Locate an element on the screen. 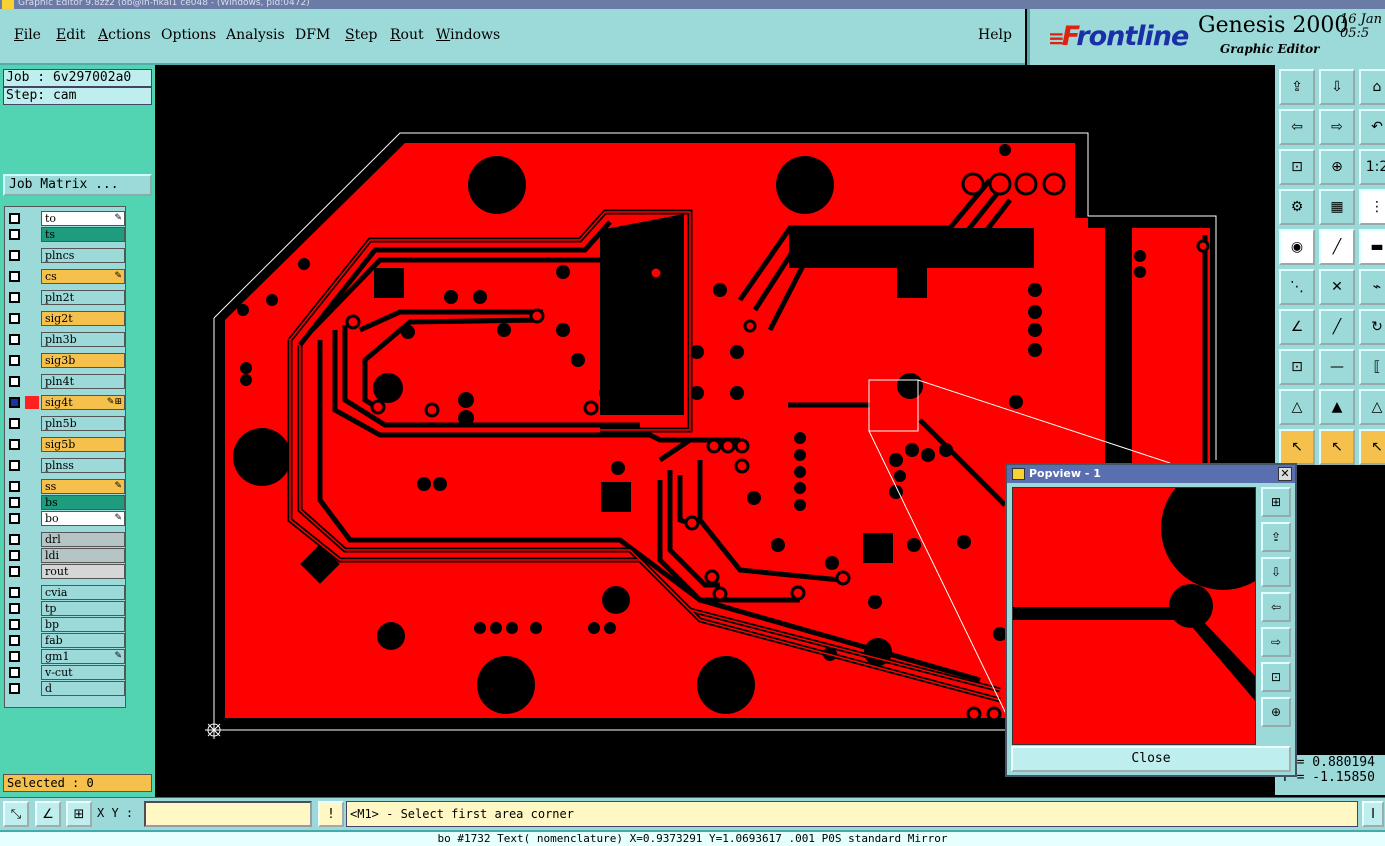 The height and width of the screenshot is (846, 1385). link-icon: ⌁ is located at coordinates (1372, 287).